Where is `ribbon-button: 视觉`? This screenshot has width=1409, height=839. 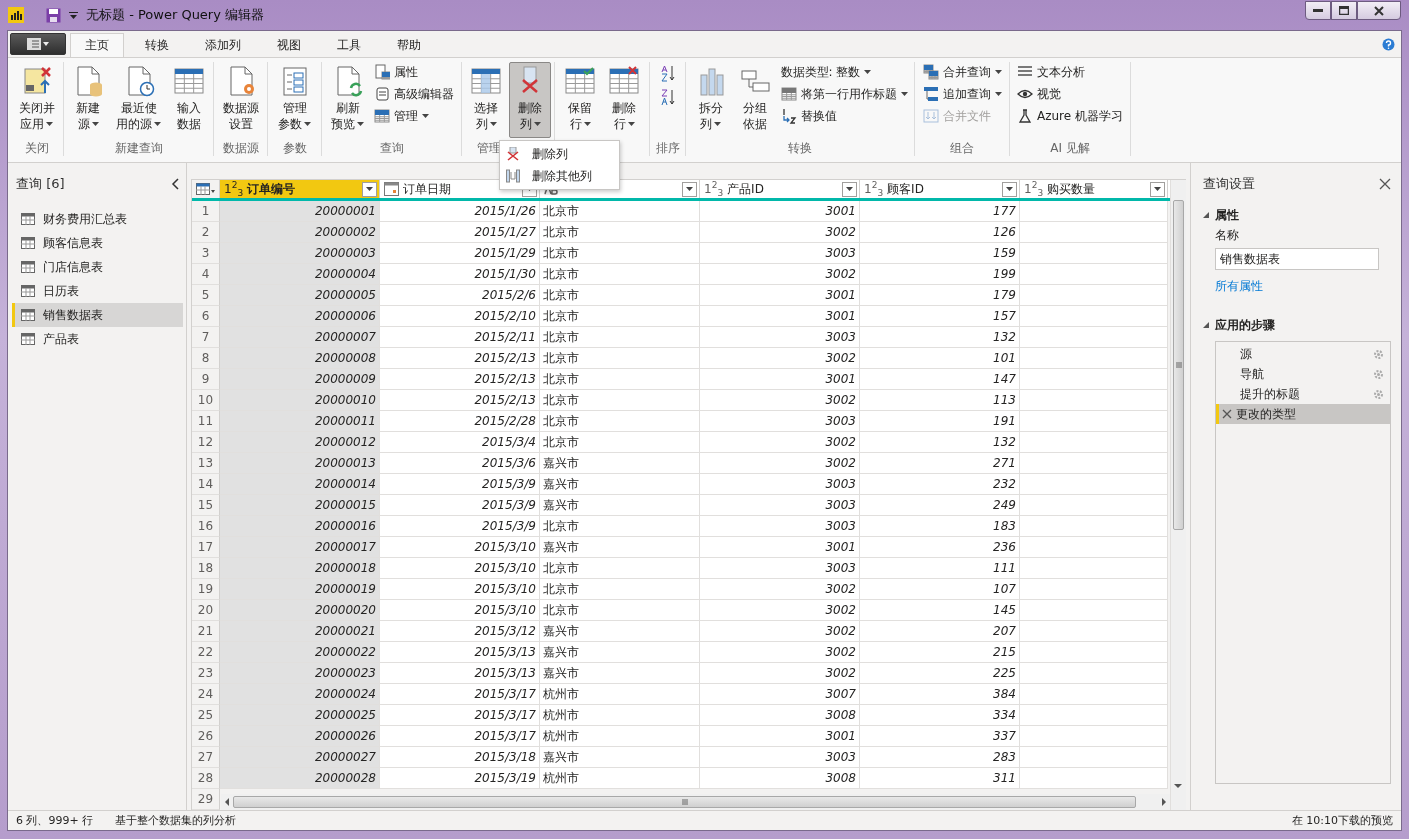
ribbon-button: 视觉 is located at coordinates (1070, 94).